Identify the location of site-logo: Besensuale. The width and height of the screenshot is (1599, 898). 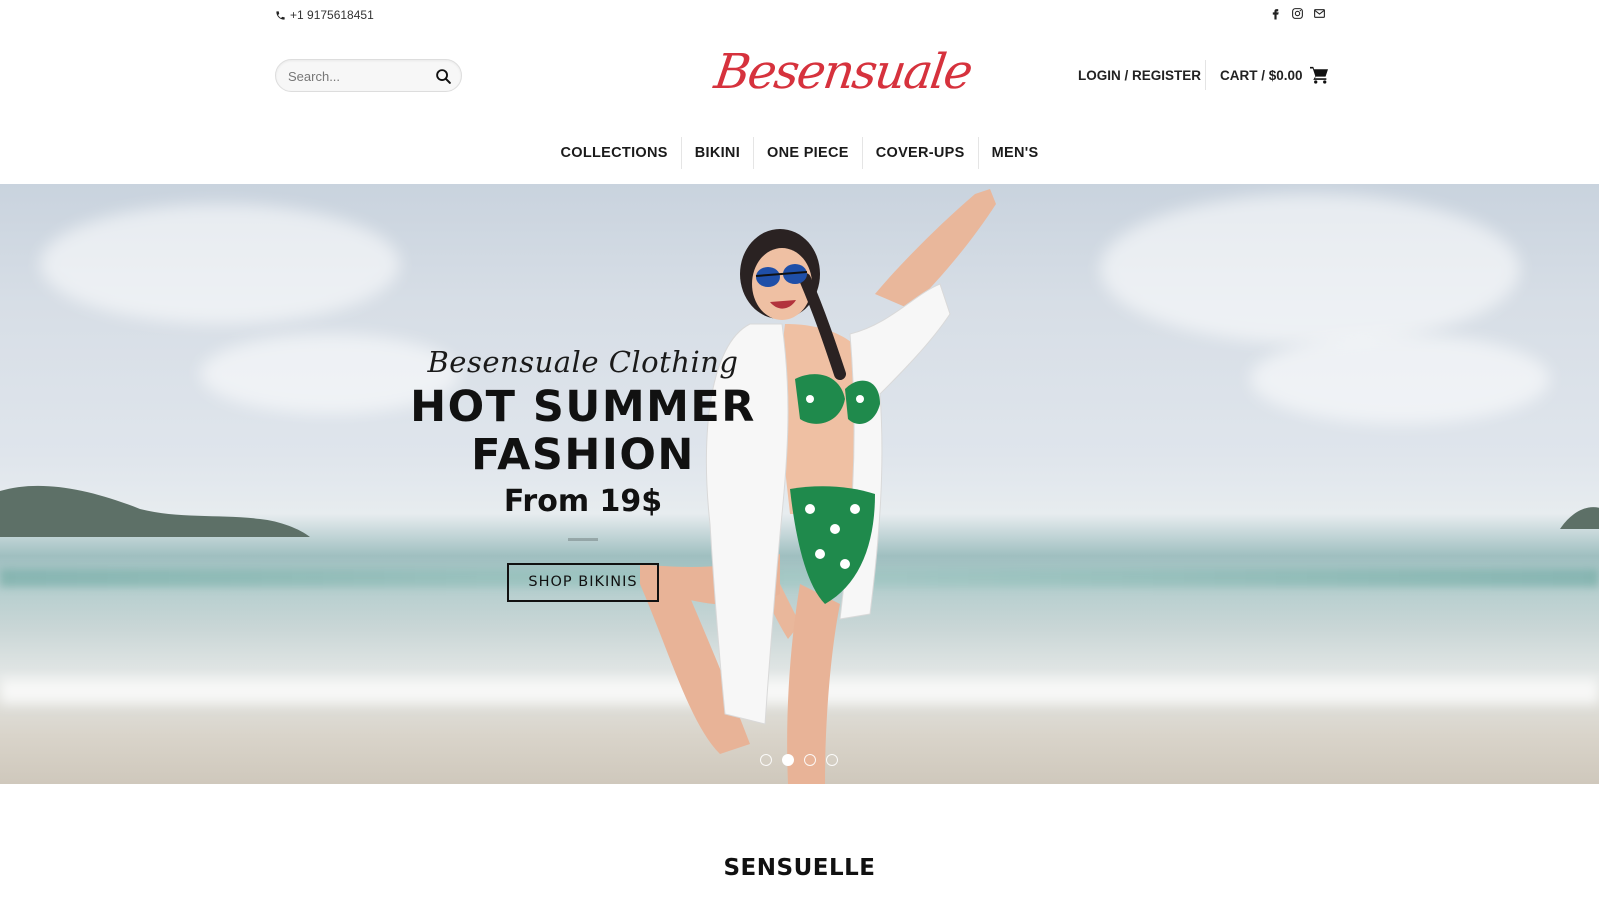
(842, 73).